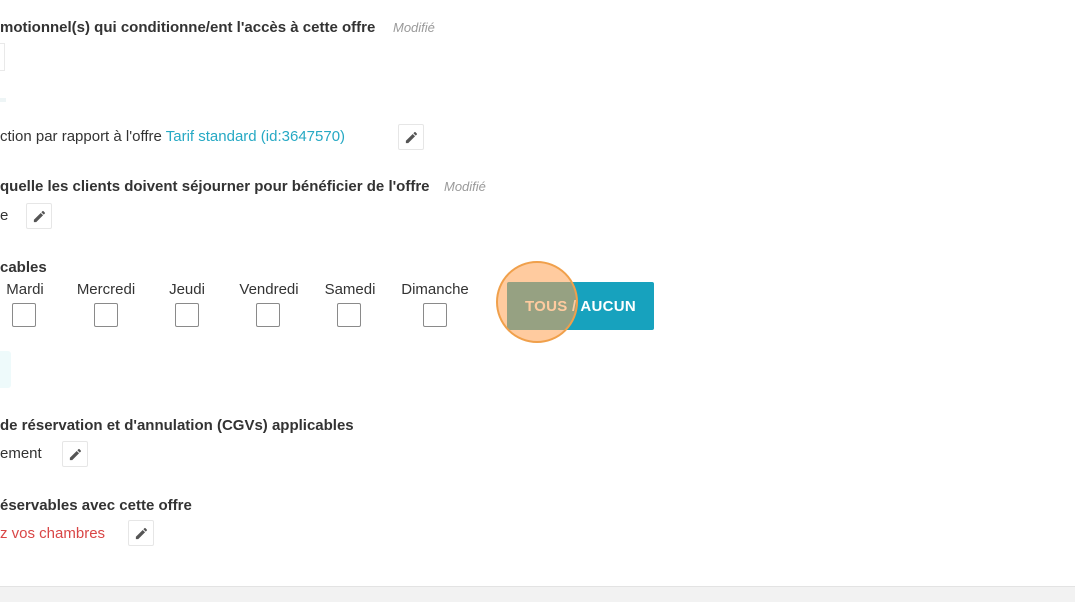  I want to click on rooms-edit-button, so click(141, 533).